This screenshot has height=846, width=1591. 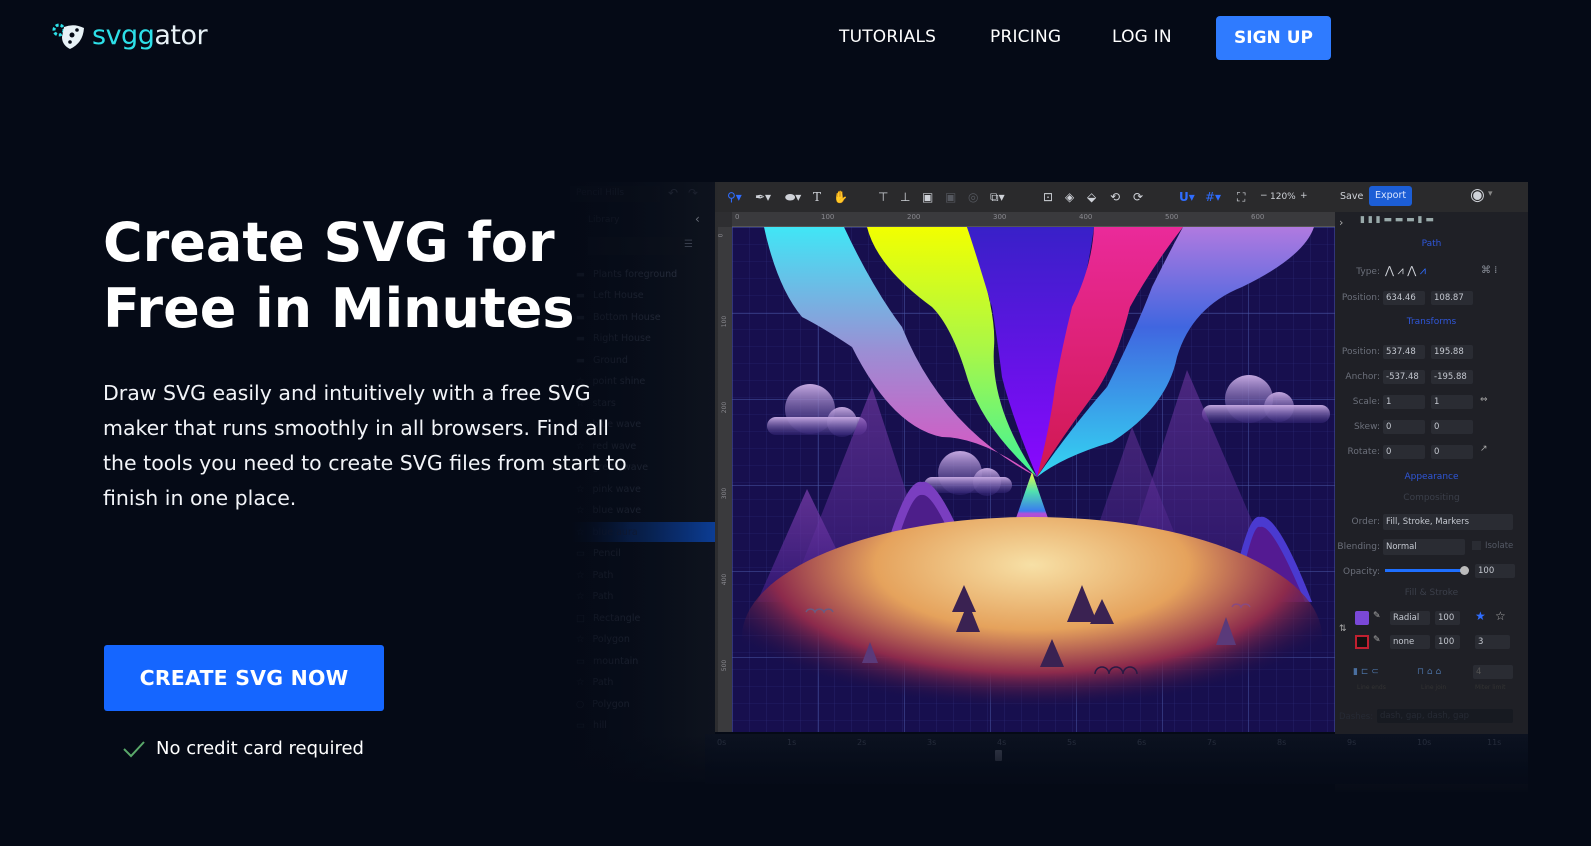 I want to click on fill-swatch, so click(x=1362, y=618).